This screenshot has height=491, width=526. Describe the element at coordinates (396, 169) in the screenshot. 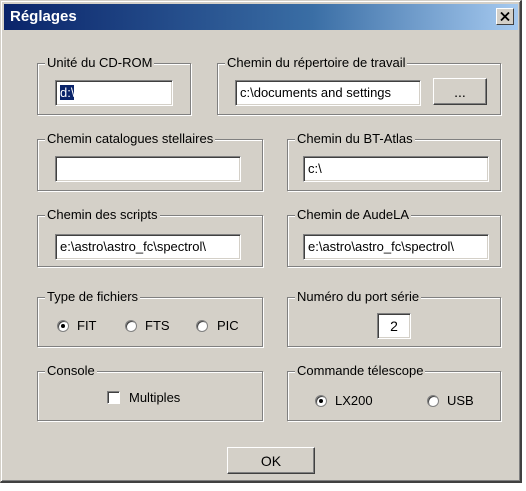

I see `btatlas-input: c:\` at that location.